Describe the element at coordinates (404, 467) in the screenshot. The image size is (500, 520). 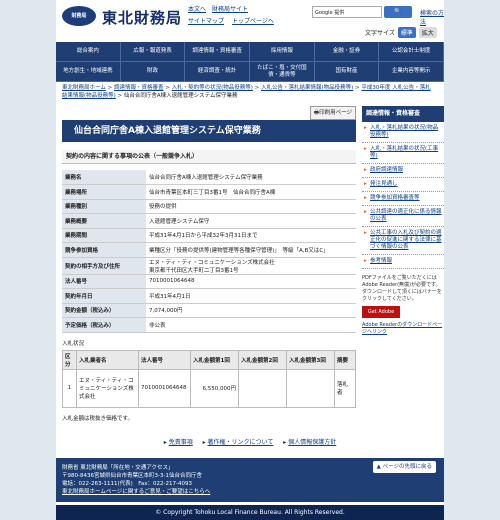
I see `page-top-button: ▲ ページの先頭に戻る` at that location.